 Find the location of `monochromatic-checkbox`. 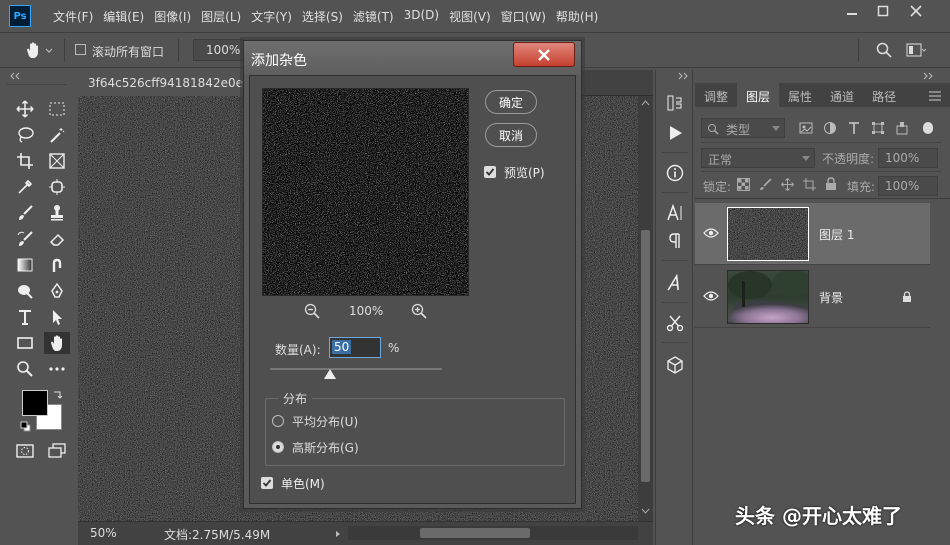

monochromatic-checkbox is located at coordinates (267, 483).